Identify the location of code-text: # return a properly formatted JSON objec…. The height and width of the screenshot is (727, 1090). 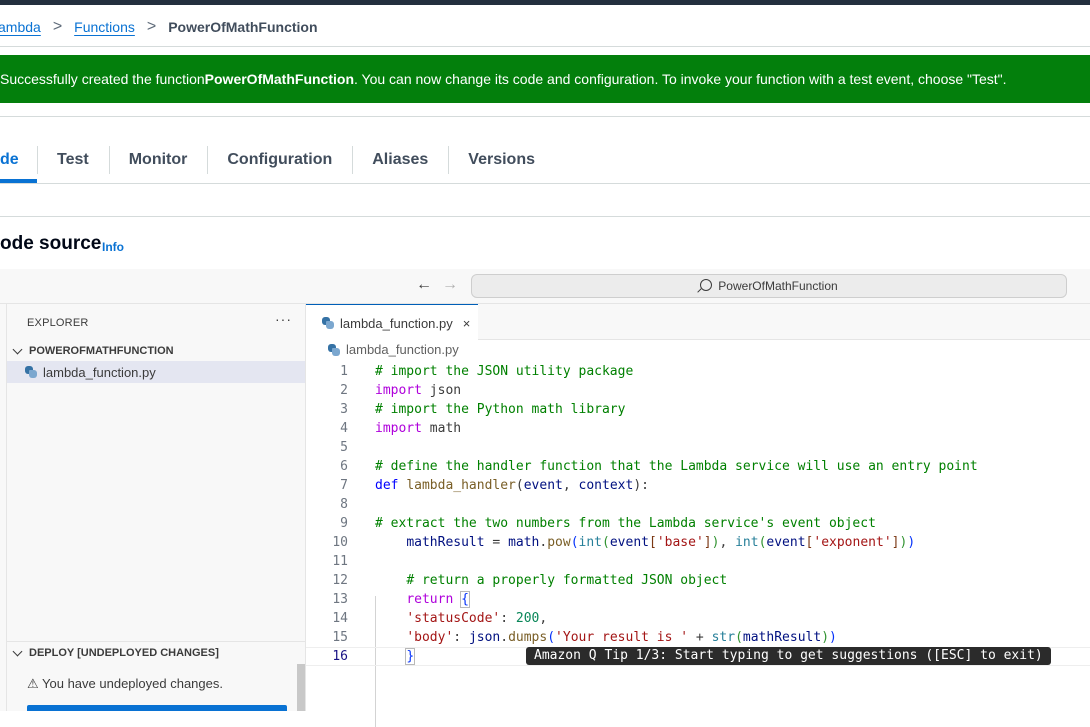
(567, 580).